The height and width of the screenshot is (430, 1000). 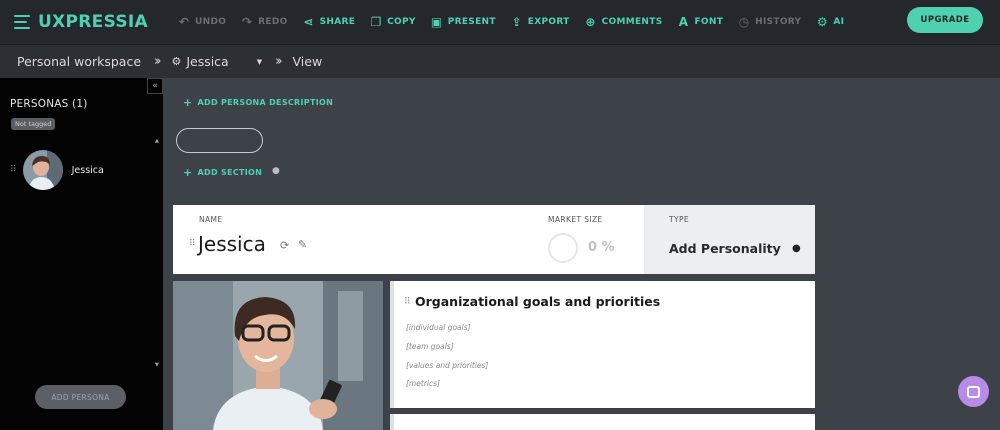 What do you see at coordinates (80, 397) in the screenshot?
I see `add-persona-button: ADD PERSONA` at bounding box center [80, 397].